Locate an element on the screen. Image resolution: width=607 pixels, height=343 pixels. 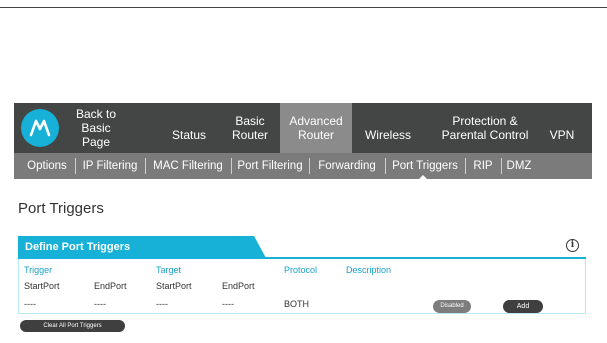
motorola-m-icon is located at coordinates (40, 128).